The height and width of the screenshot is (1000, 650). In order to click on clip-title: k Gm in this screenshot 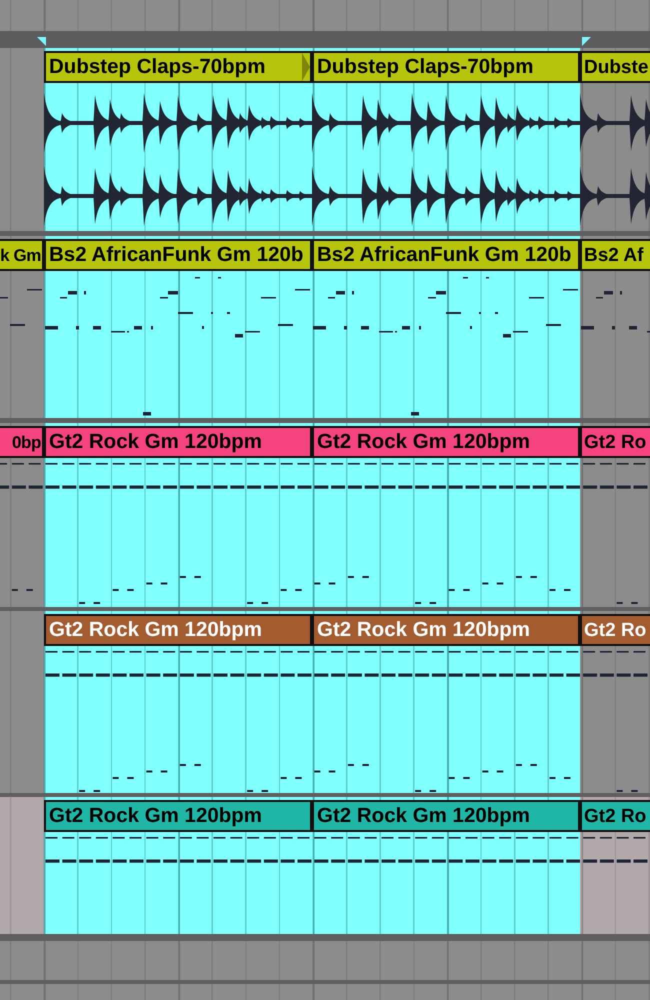, I will do `click(22, 255)`.